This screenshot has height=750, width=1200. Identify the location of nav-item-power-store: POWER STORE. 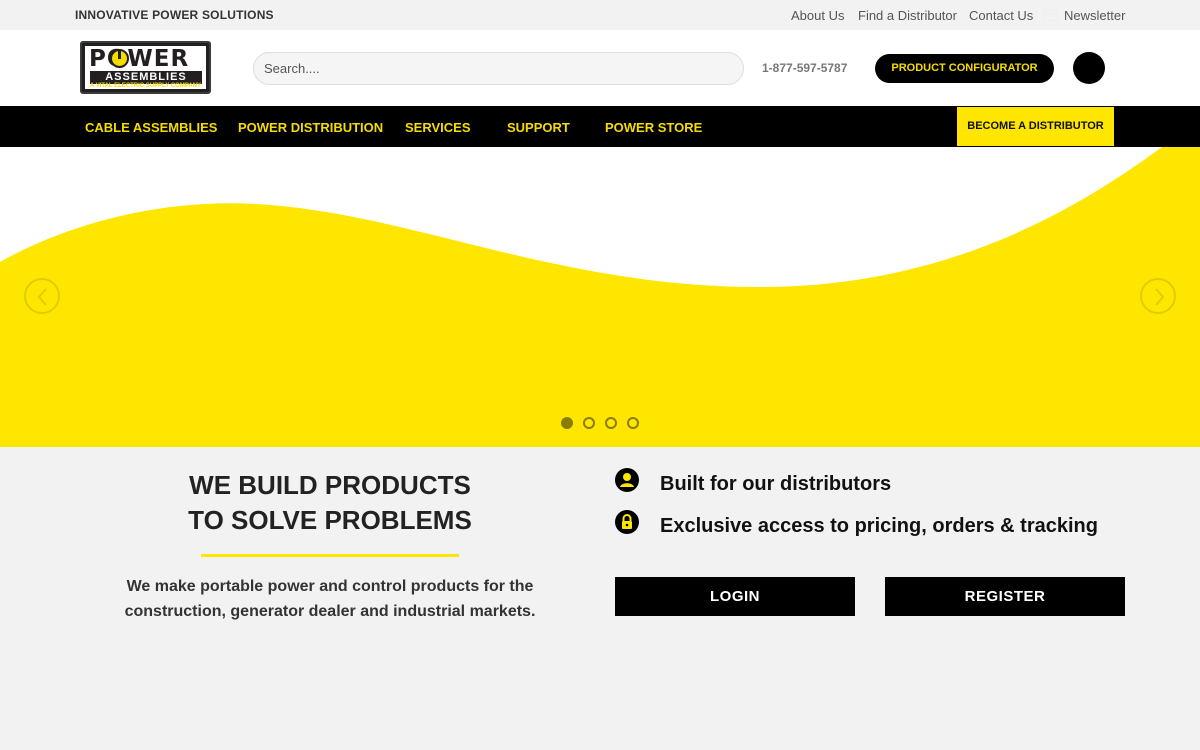
(653, 127).